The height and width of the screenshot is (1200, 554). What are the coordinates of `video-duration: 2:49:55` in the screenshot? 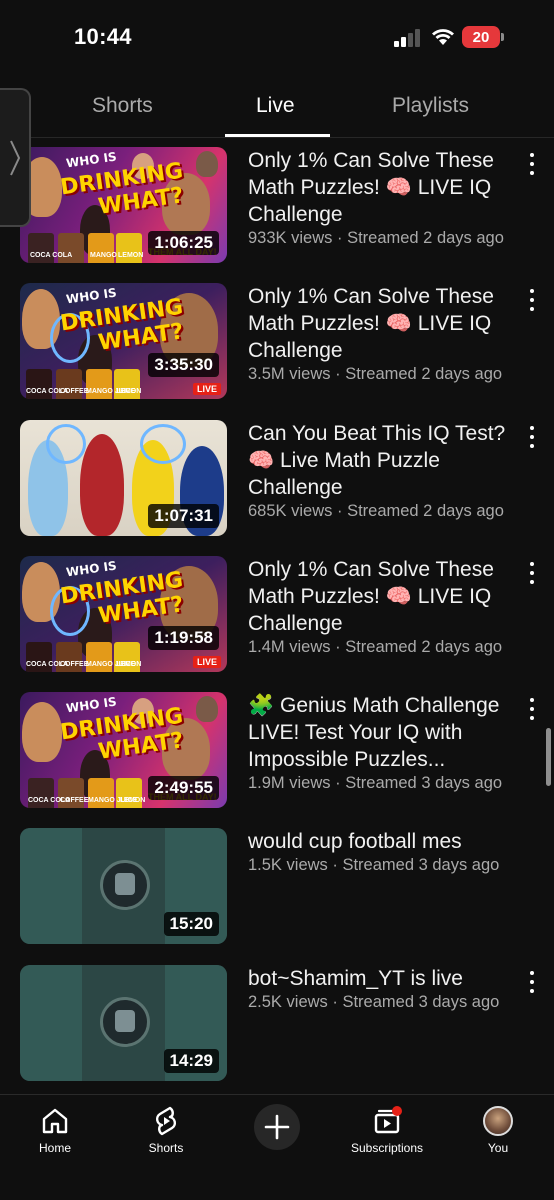 It's located at (183, 788).